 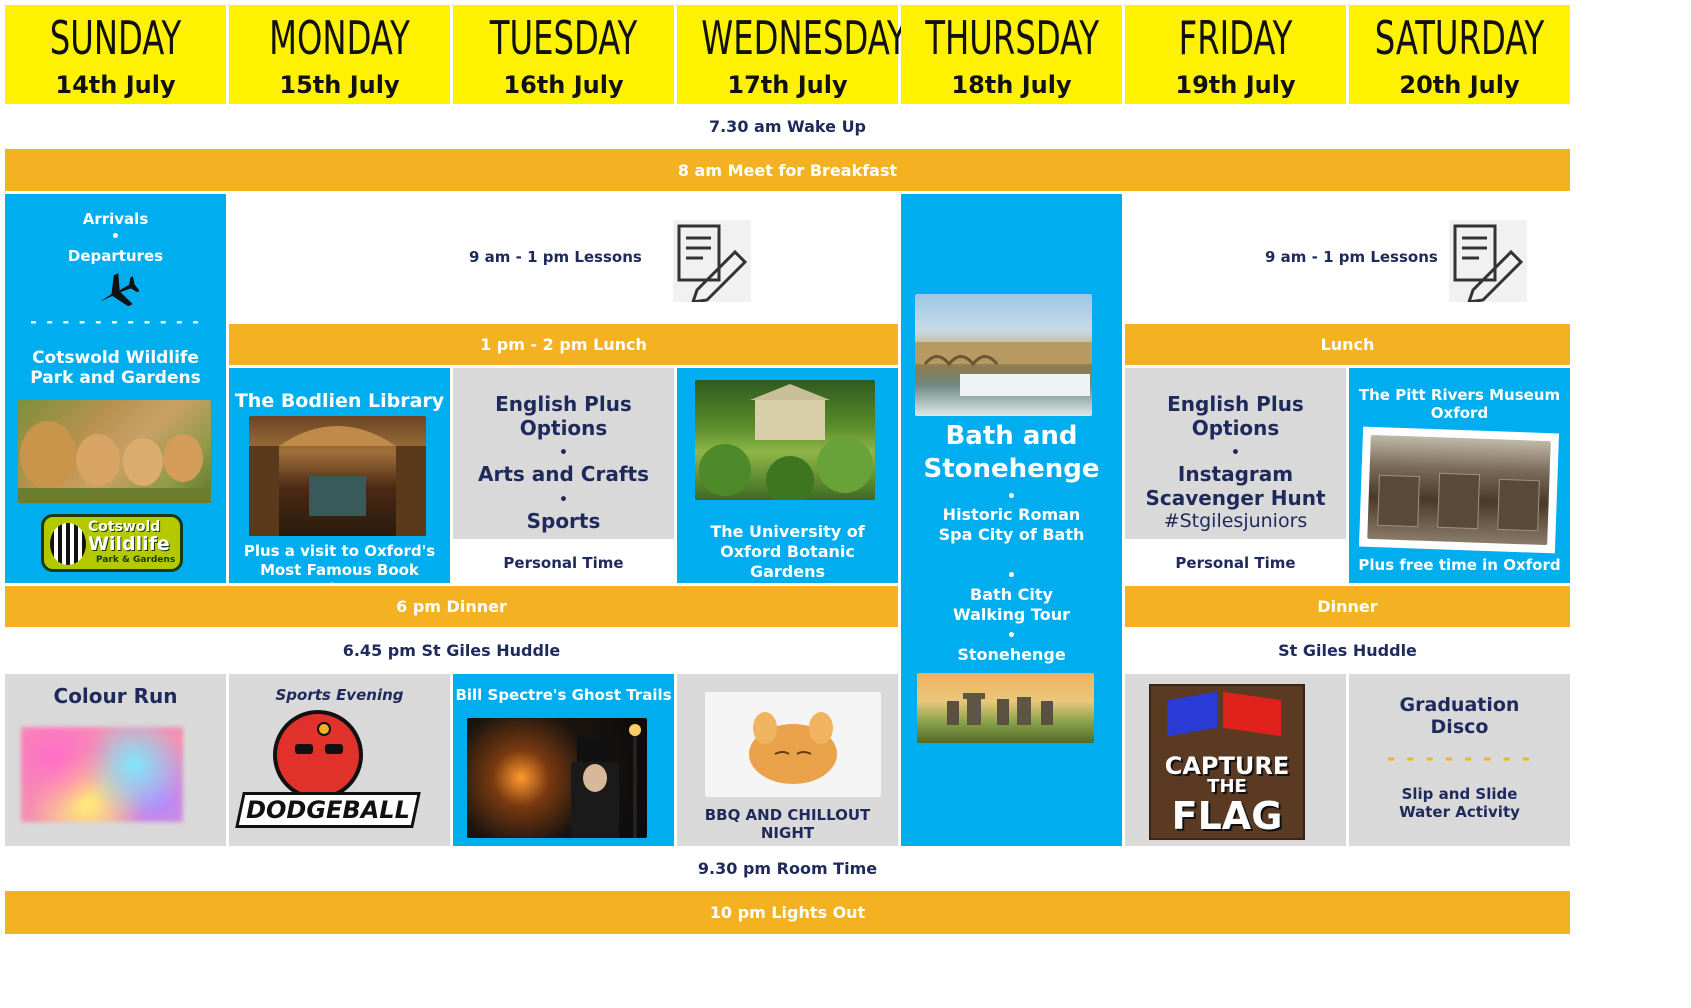 What do you see at coordinates (102, 774) in the screenshot?
I see `colour-powder-image` at bounding box center [102, 774].